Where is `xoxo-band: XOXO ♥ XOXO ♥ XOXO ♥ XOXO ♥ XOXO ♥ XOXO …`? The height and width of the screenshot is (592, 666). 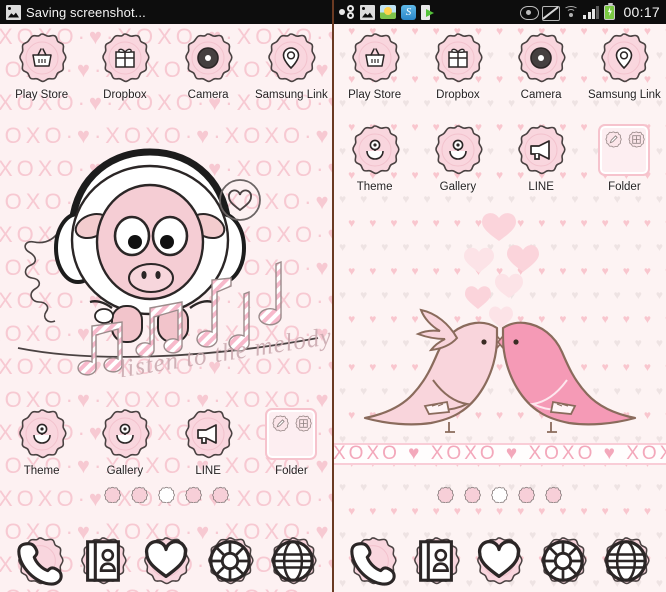 xoxo-band: XOXO ♥ XOXO ♥ XOXO ♥ XOXO ♥ XOXO ♥ XOXO … is located at coordinates (499, 454).